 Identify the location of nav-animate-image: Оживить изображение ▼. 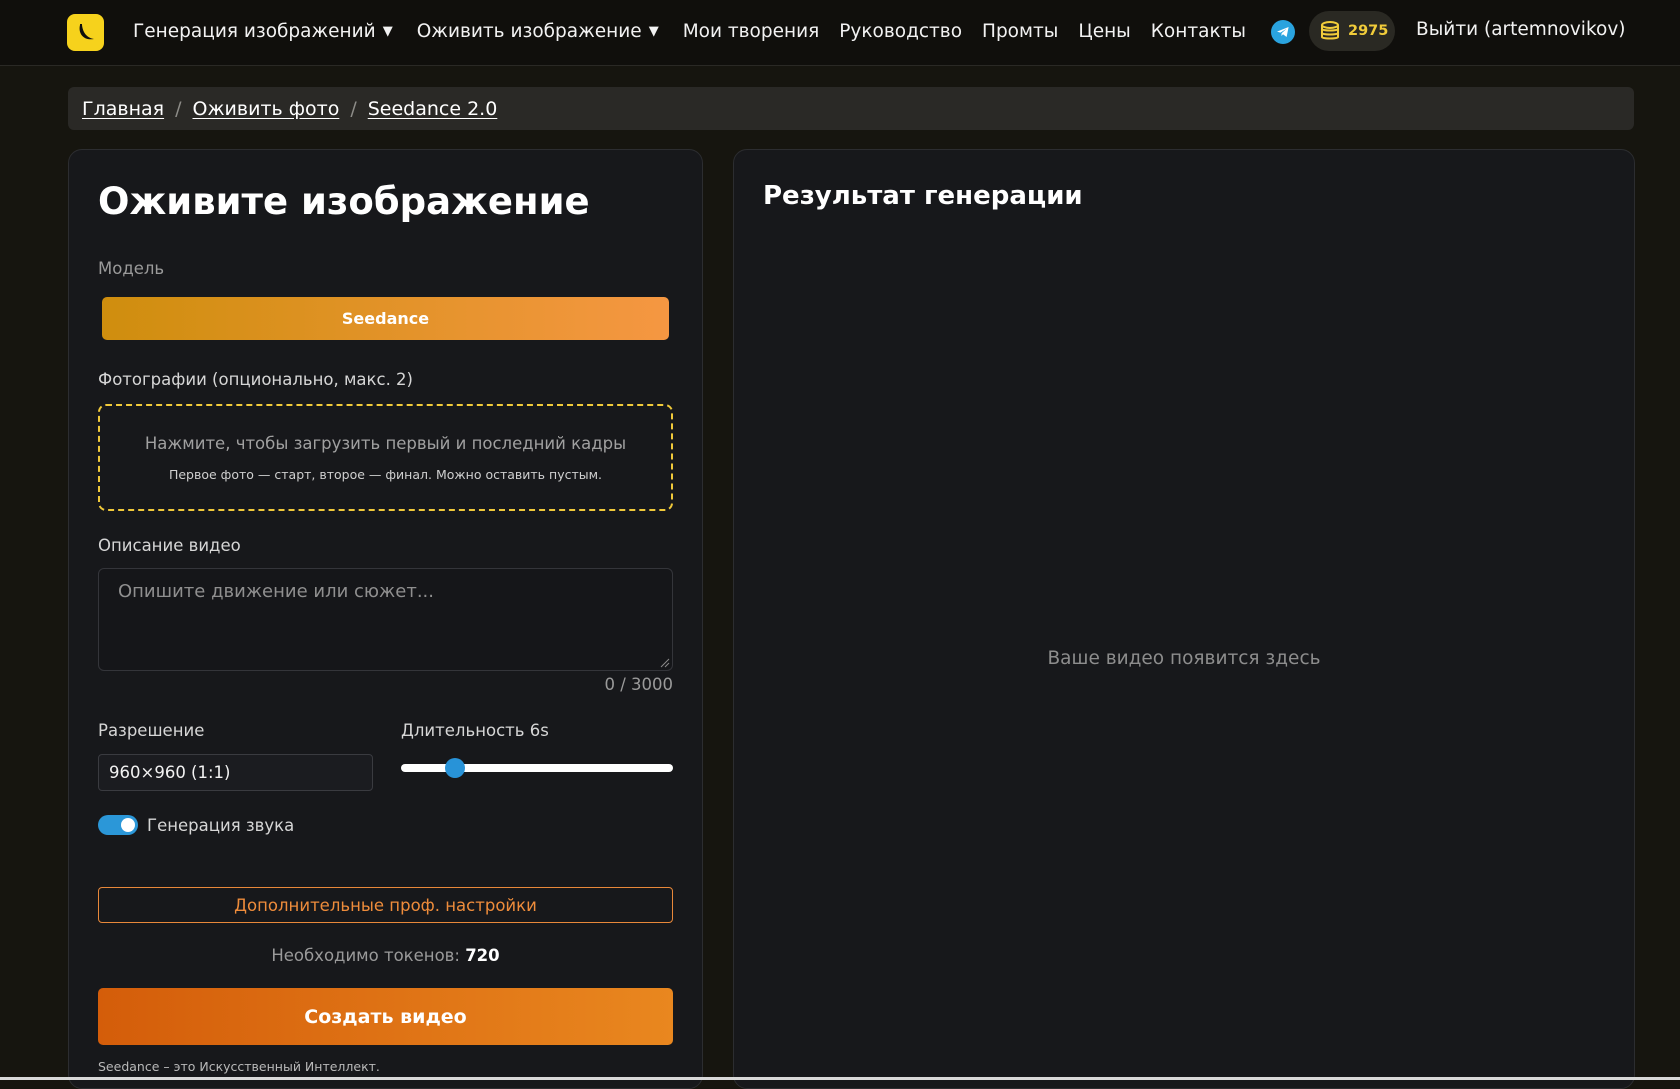
(538, 31).